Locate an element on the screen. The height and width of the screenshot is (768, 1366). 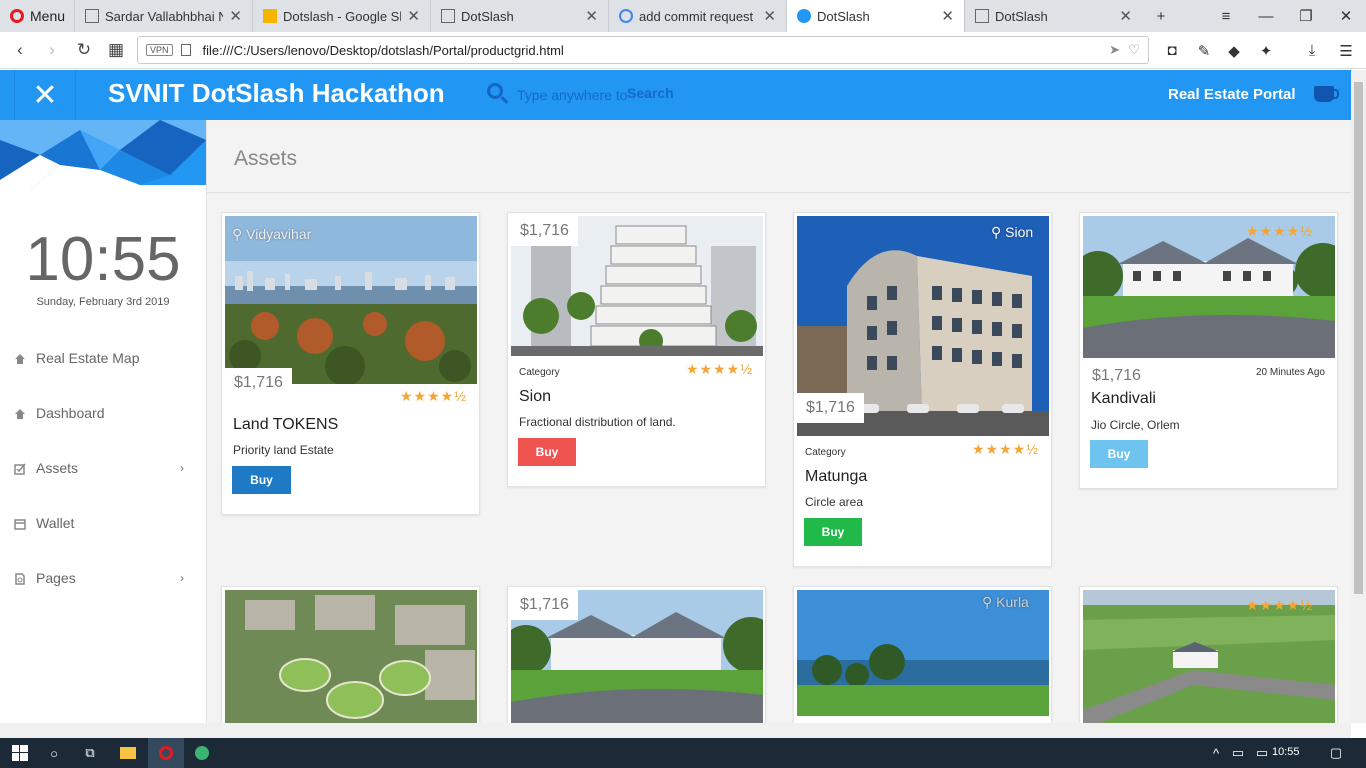
sidebar-item-label: Wallet is located at coordinates (55, 523).